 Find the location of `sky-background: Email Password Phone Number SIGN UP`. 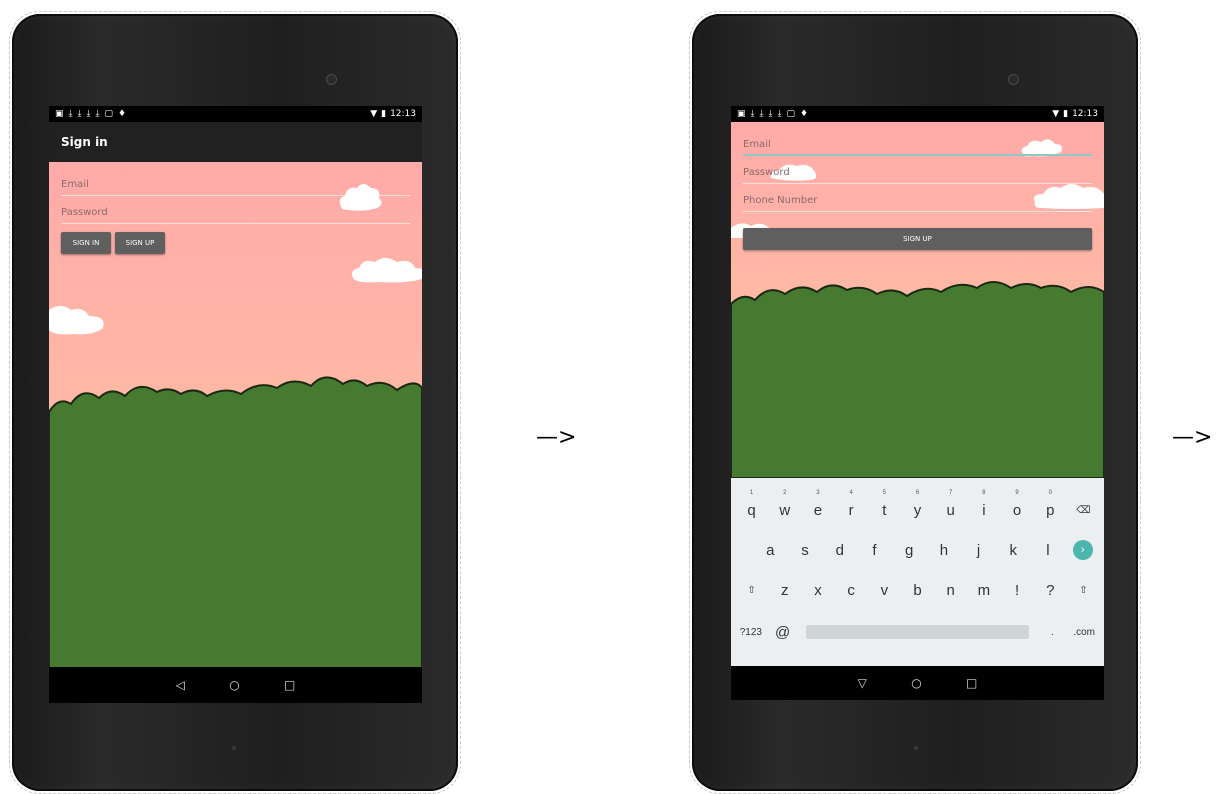

sky-background: Email Password Phone Number SIGN UP is located at coordinates (917, 300).